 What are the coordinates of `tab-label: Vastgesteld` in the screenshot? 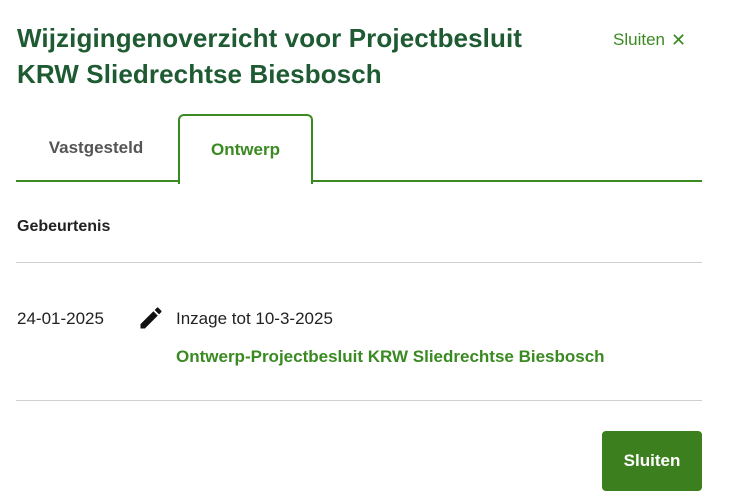 It's located at (96, 147).